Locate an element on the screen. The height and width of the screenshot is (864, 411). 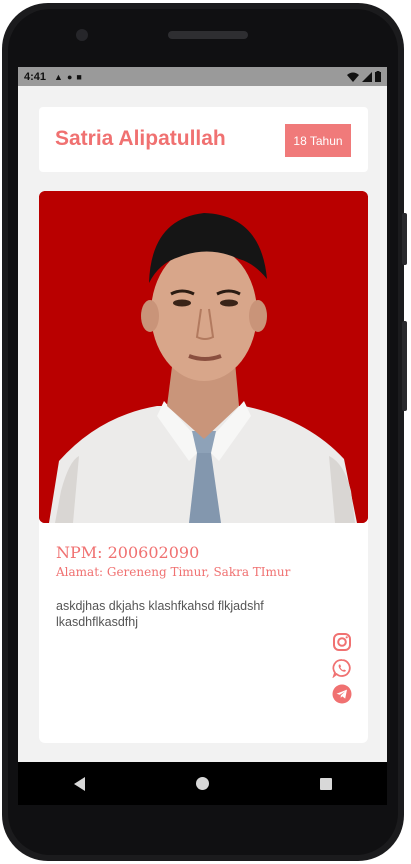
earpiece-speaker is located at coordinates (208, 35).